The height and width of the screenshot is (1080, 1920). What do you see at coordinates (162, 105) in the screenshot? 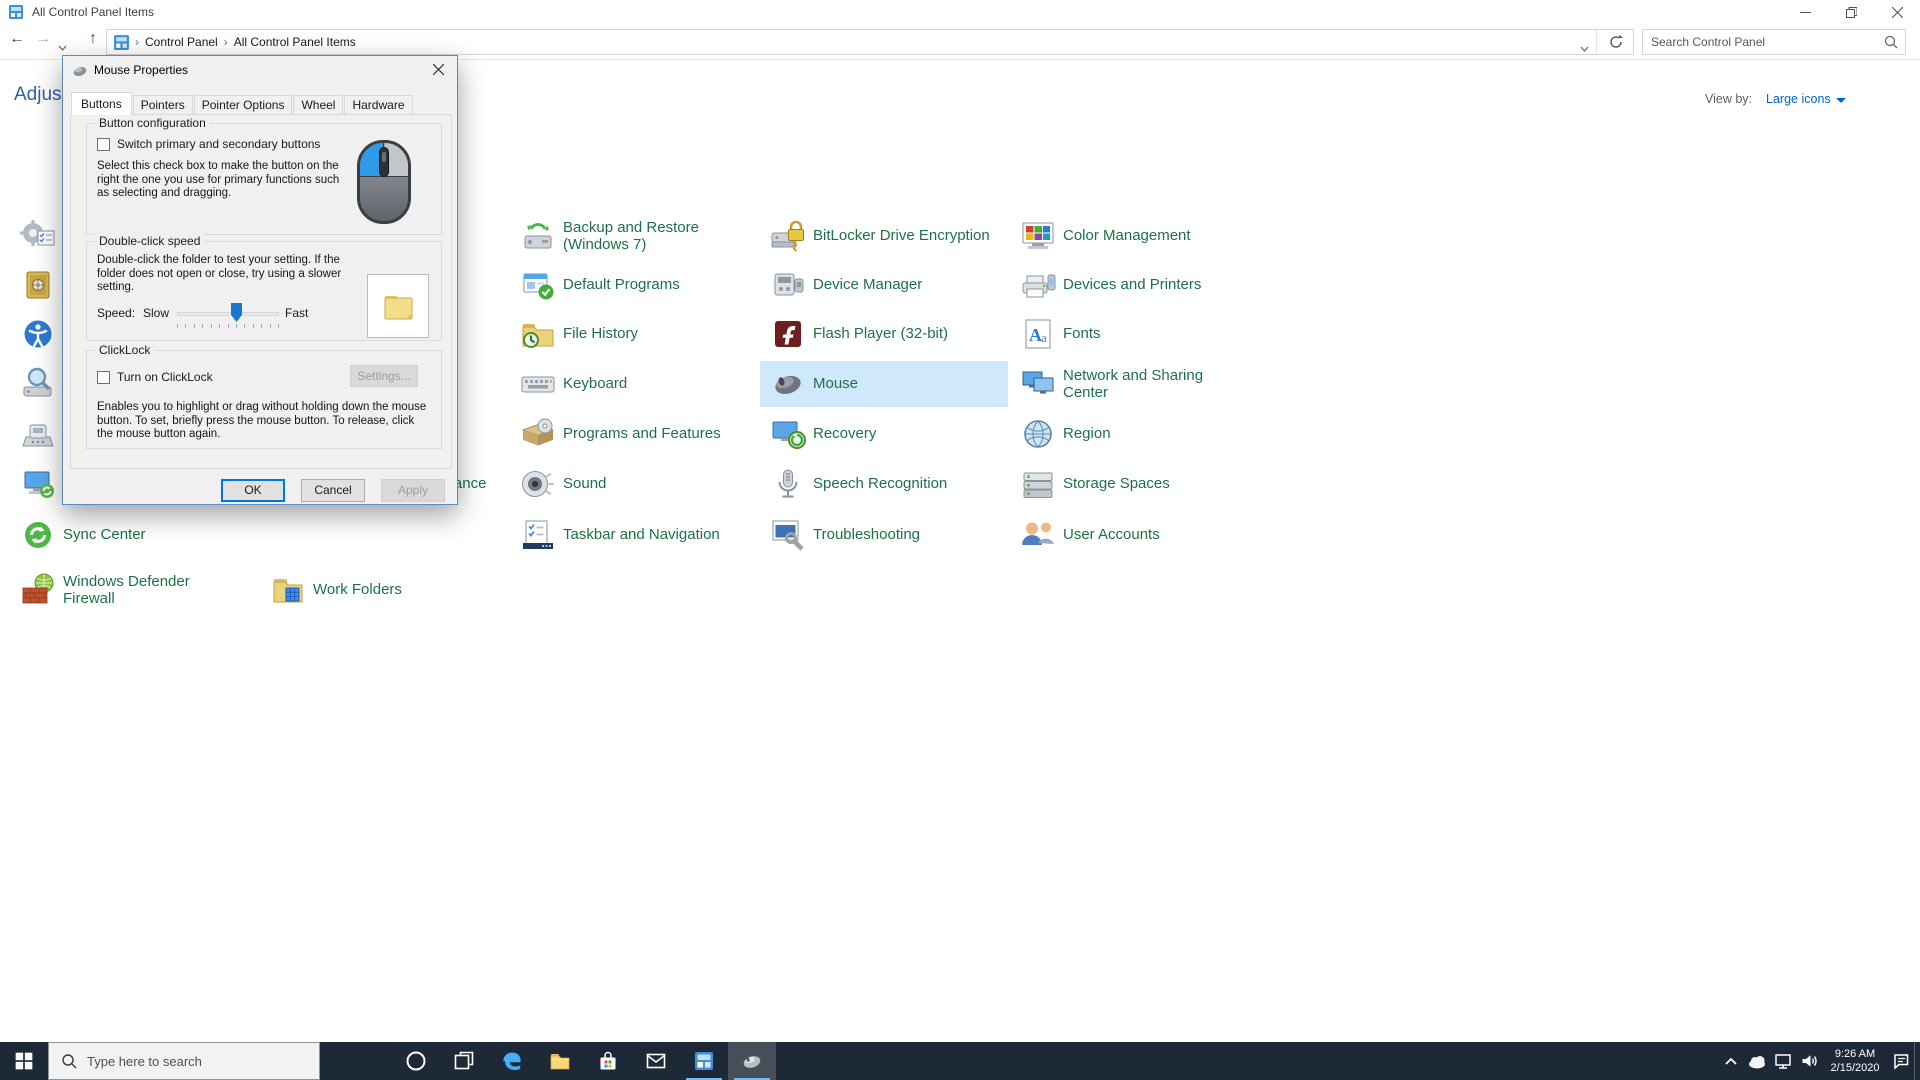
I see `tab-pointers: Pointers` at bounding box center [162, 105].